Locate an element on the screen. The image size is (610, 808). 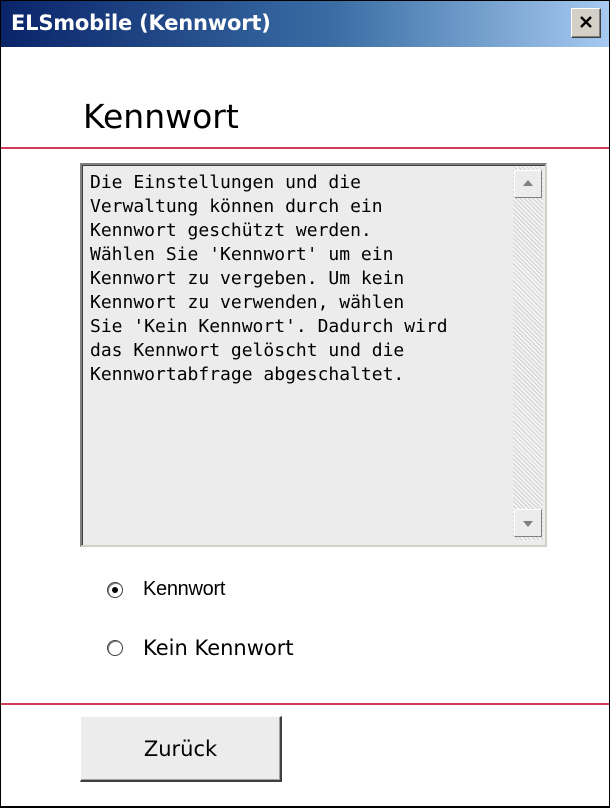
scroll-up-button is located at coordinates (528, 184).